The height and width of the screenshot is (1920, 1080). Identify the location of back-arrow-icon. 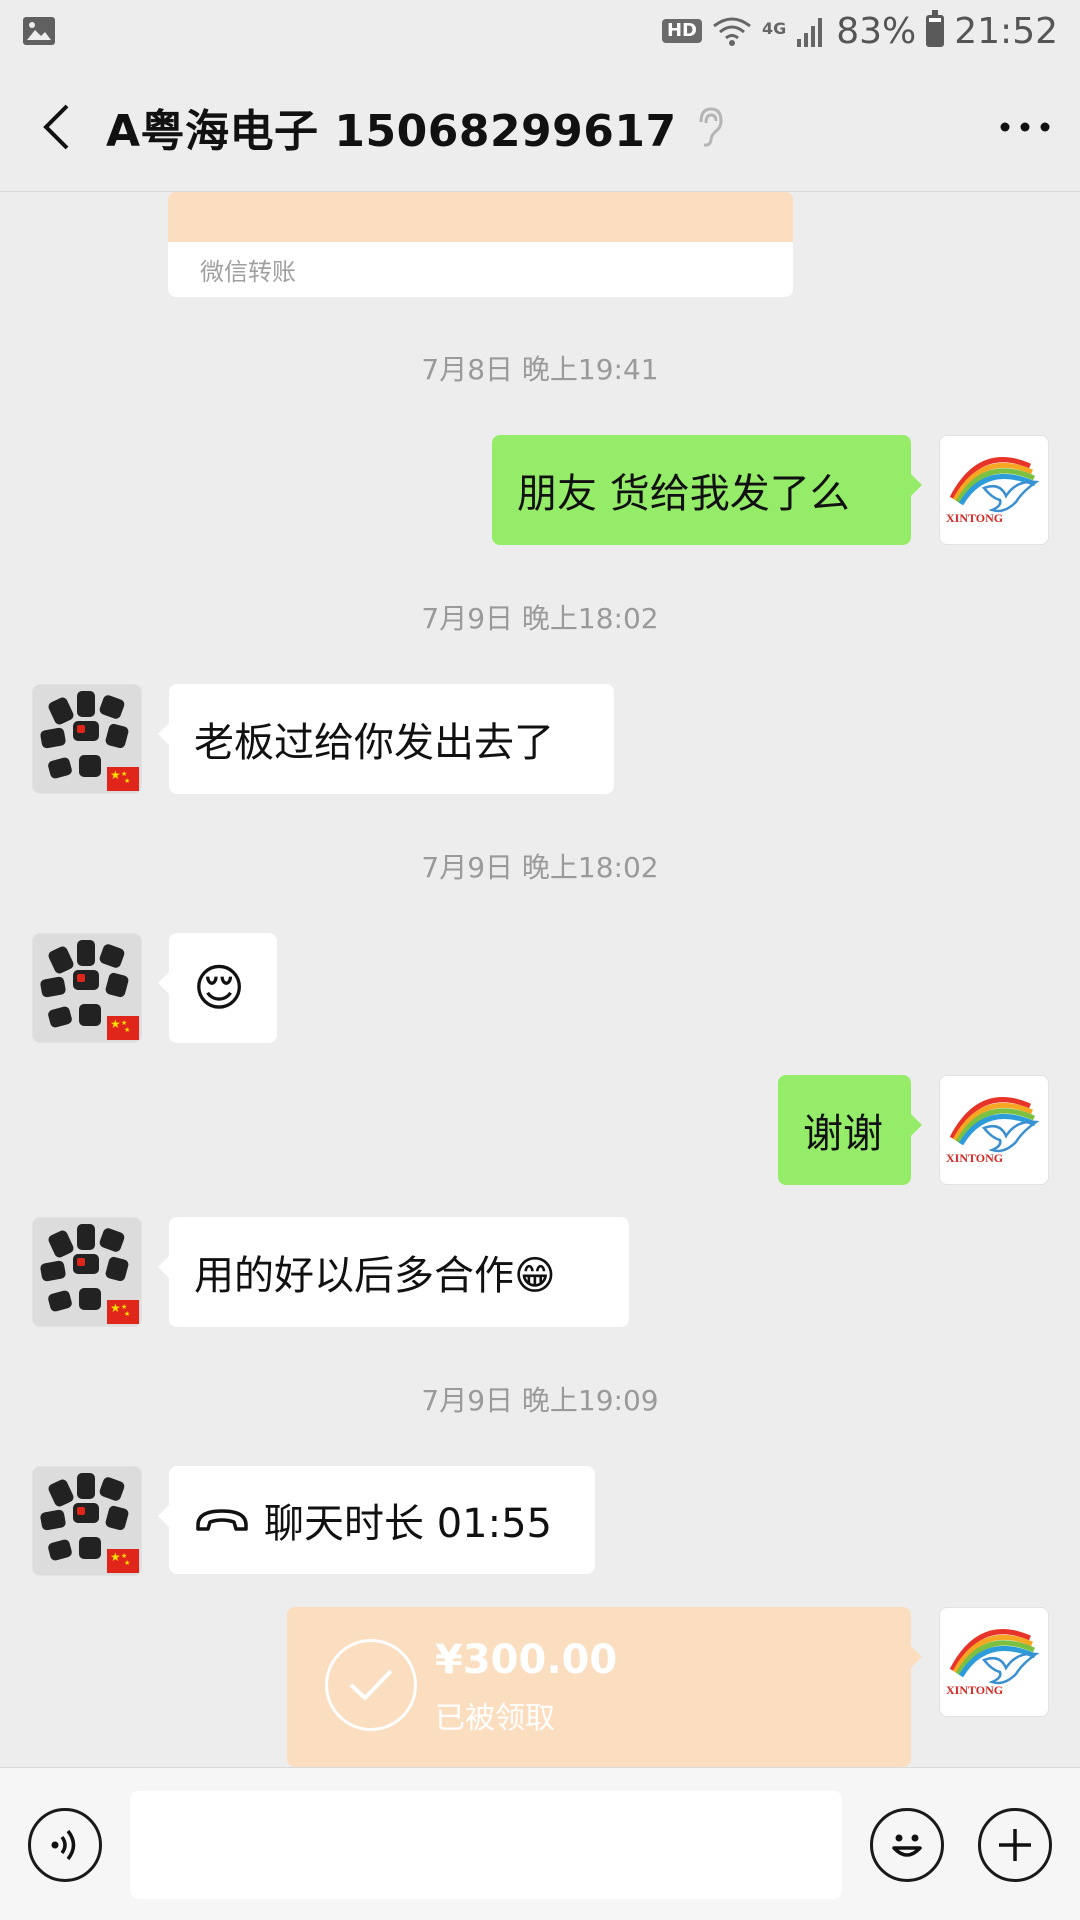
(56, 126).